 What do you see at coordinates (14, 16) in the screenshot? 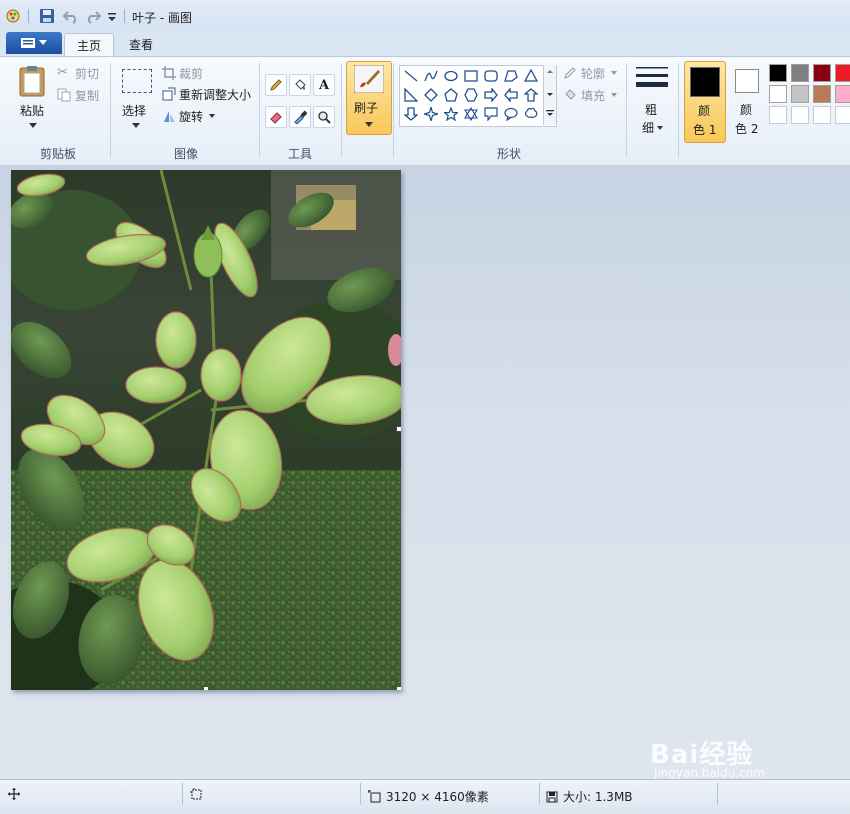
I see `paint-app-icon` at bounding box center [14, 16].